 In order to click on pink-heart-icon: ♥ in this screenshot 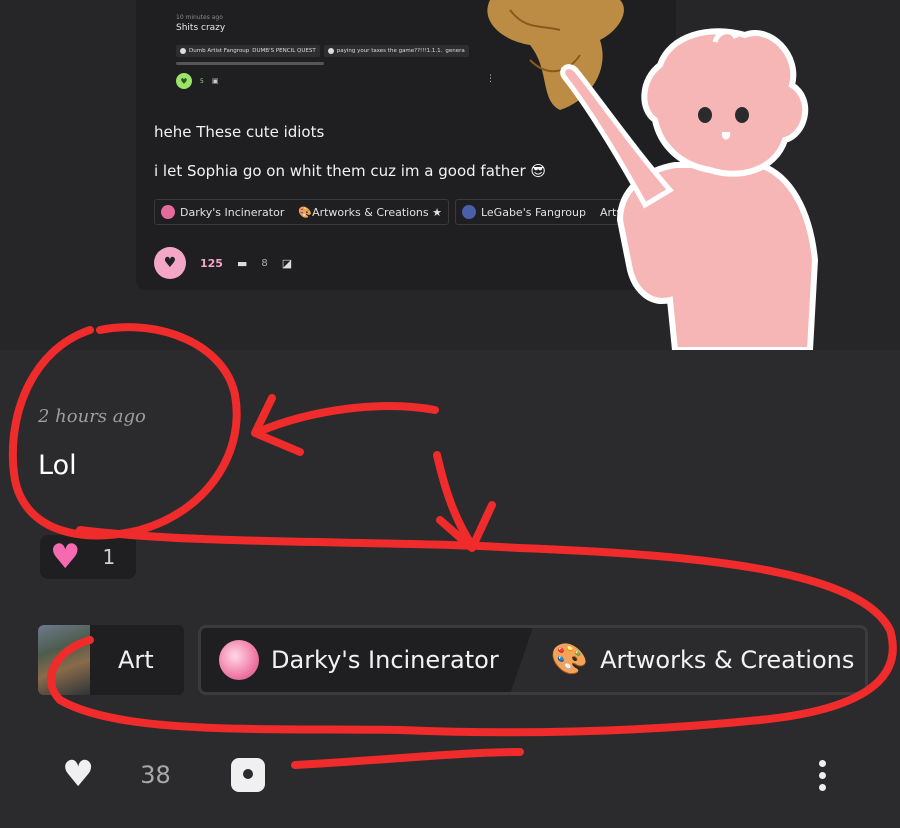, I will do `click(65, 557)`.